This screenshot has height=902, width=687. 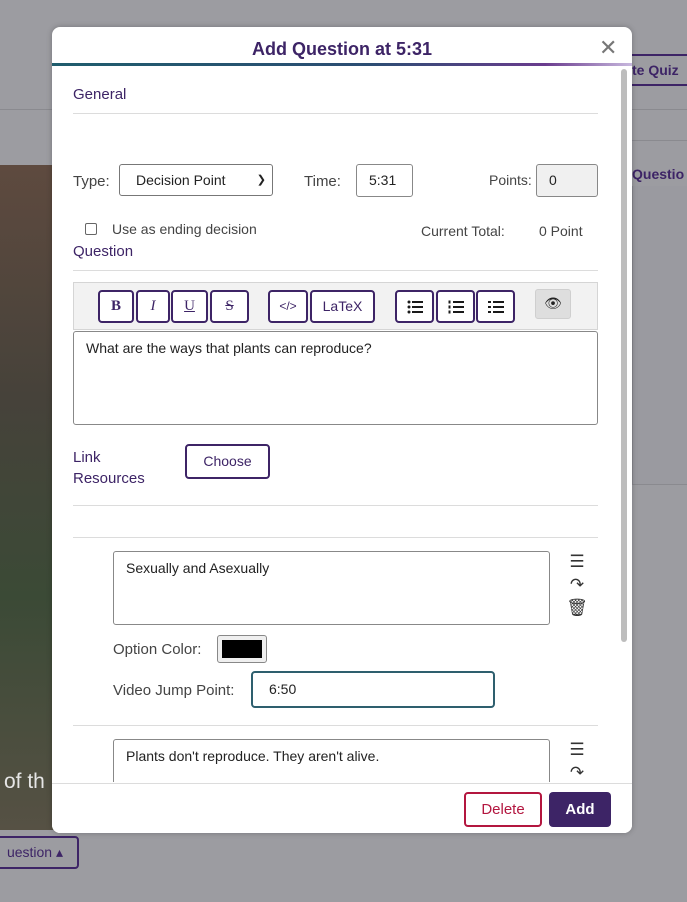 I want to click on indent-list-button, so click(x=495, y=306).